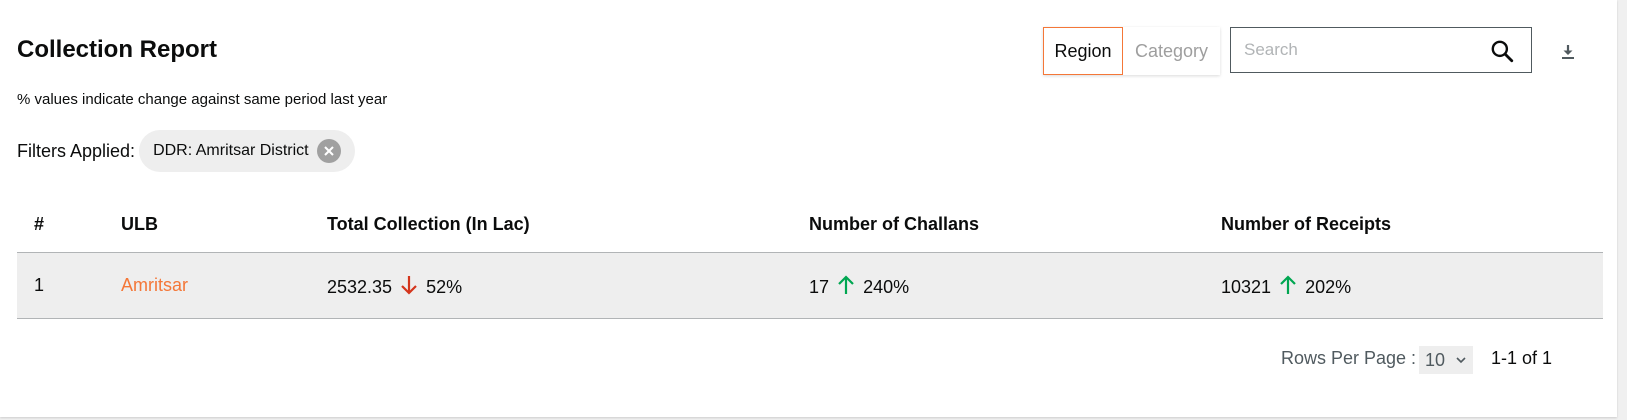  I want to click on view-toggle: Region Category, so click(1131, 51).